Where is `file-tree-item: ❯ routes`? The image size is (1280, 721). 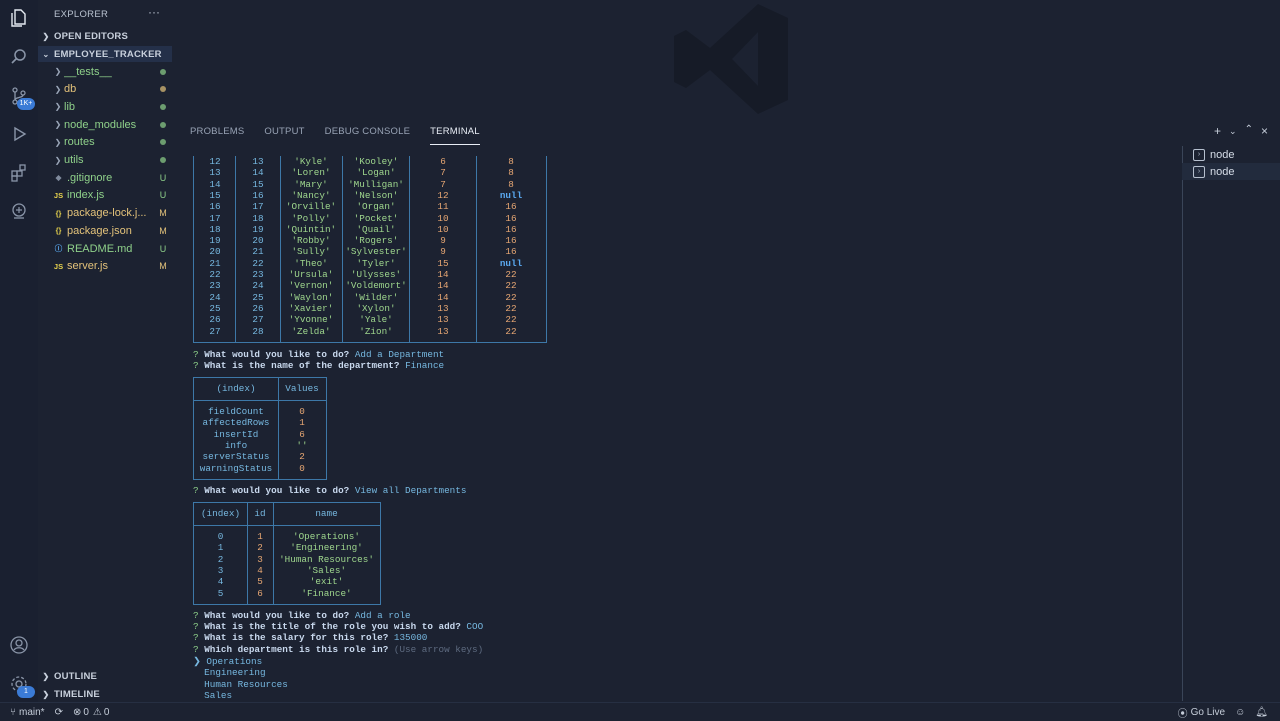
file-tree-item: ❯ routes is located at coordinates (105, 142).